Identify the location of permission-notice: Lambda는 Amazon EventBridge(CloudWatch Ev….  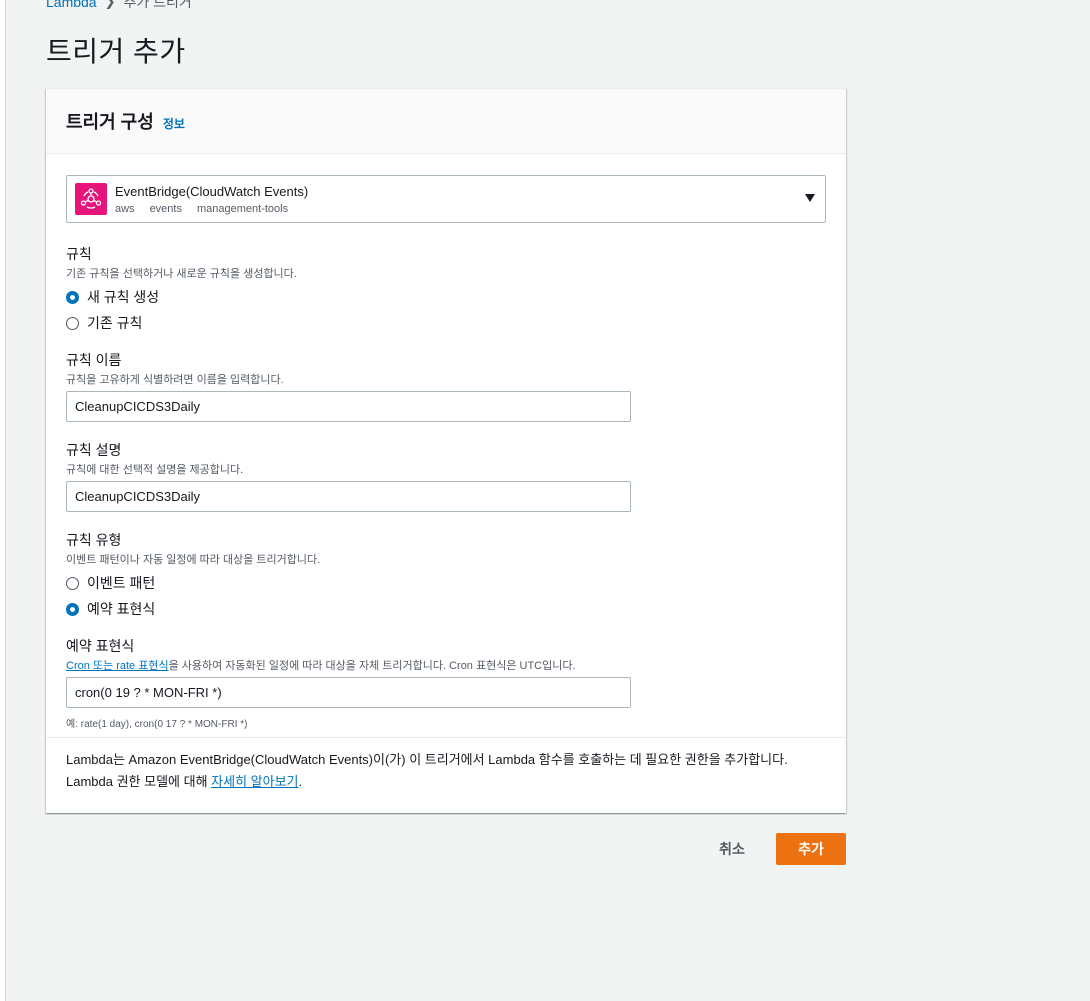
(446, 771).